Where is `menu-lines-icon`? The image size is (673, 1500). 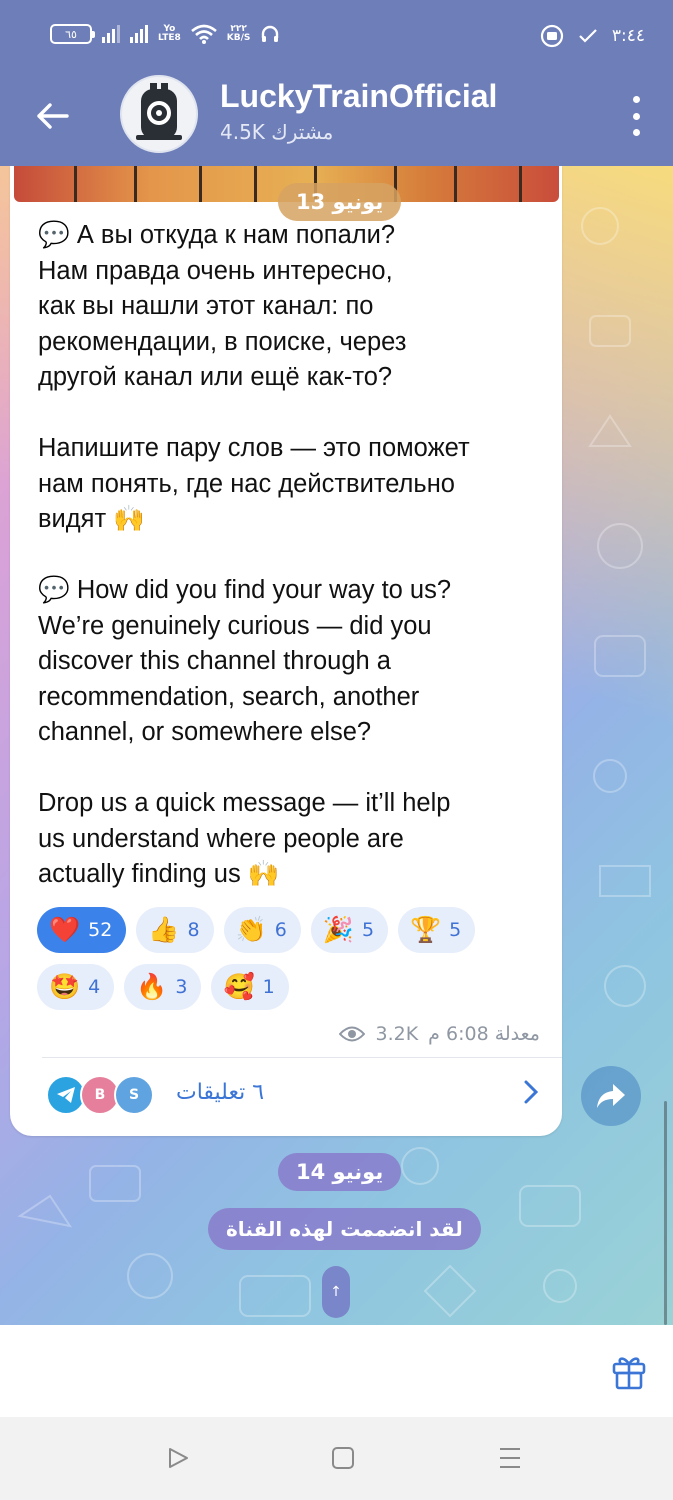 menu-lines-icon is located at coordinates (510, 1458).